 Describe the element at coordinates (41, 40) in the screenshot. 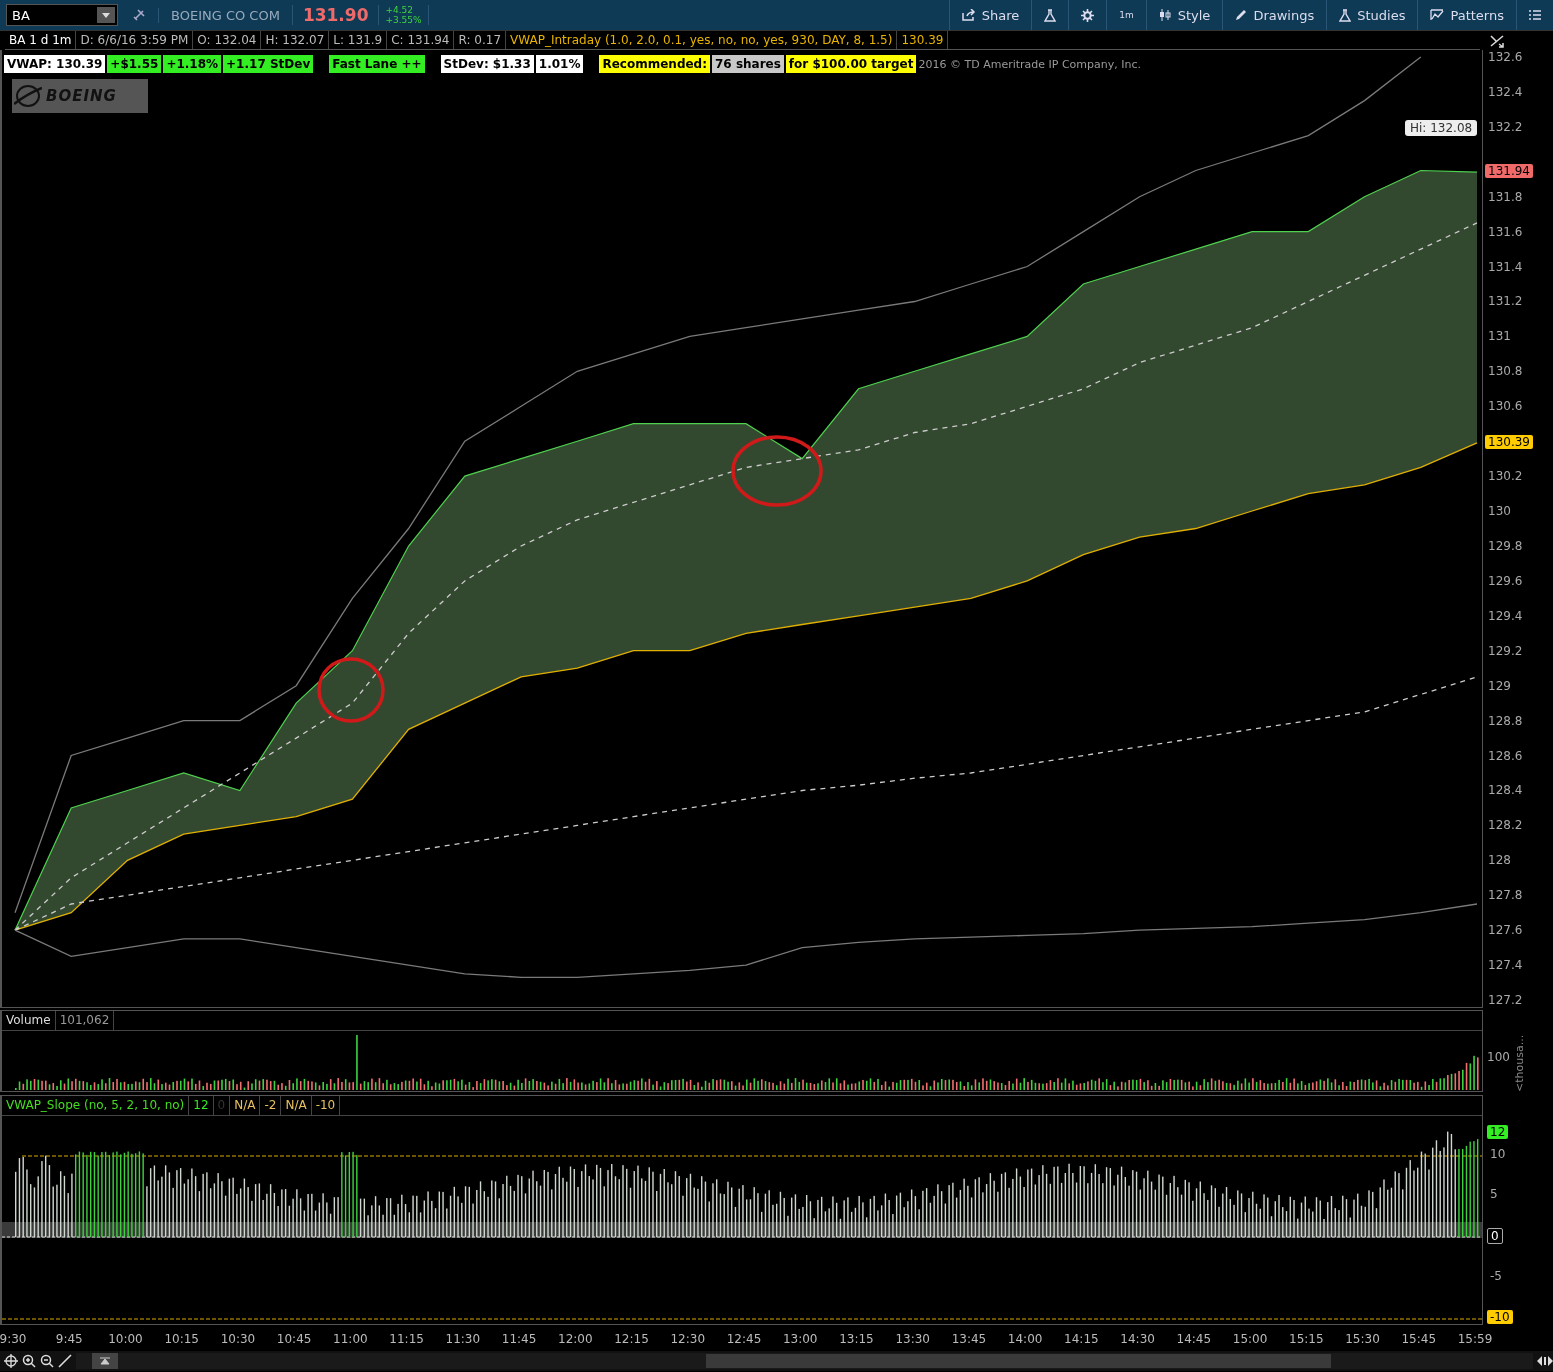

I see `chart-info-field: BA 1 d 1m` at that location.